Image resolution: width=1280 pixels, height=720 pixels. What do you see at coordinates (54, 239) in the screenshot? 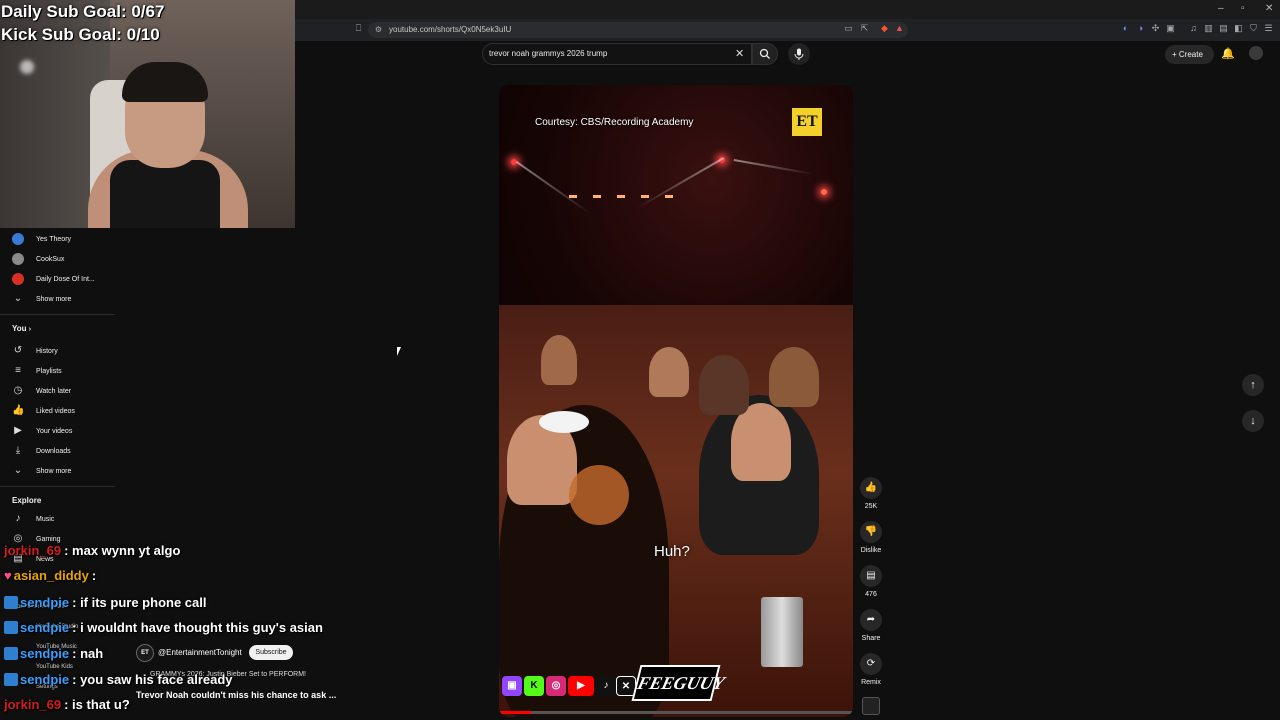
I see `subscription-label: Yes Theory` at bounding box center [54, 239].